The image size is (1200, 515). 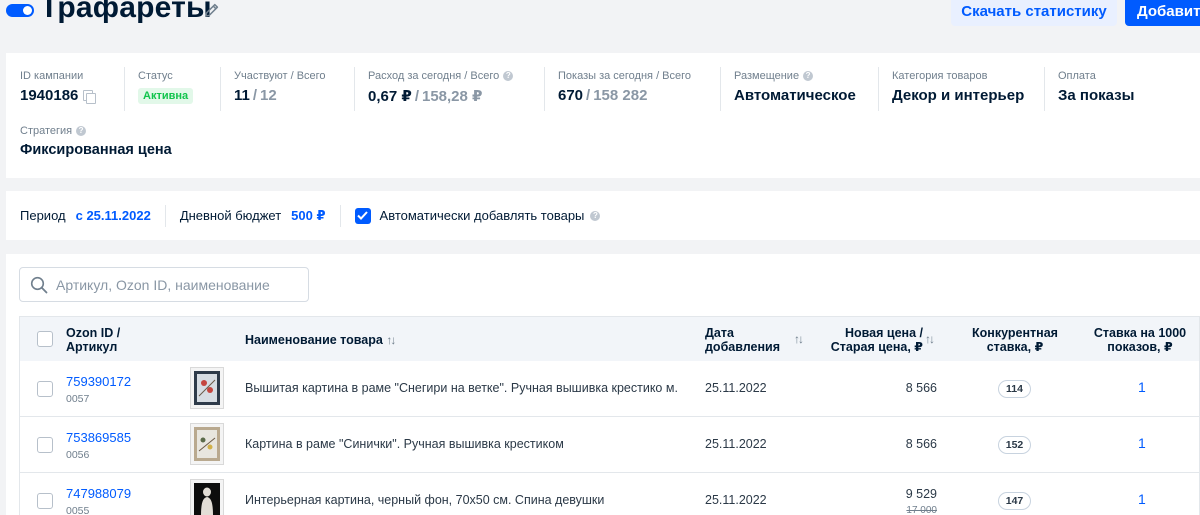 I want to click on edit-pencil-icon, so click(x=212, y=10).